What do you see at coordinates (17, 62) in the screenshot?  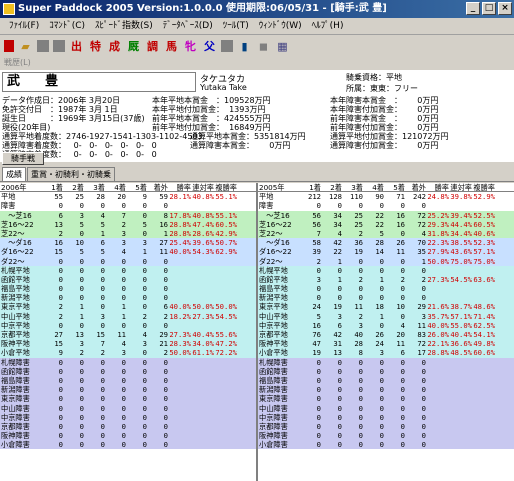 I see `history-button: 戦歴(L)` at bounding box center [17, 62].